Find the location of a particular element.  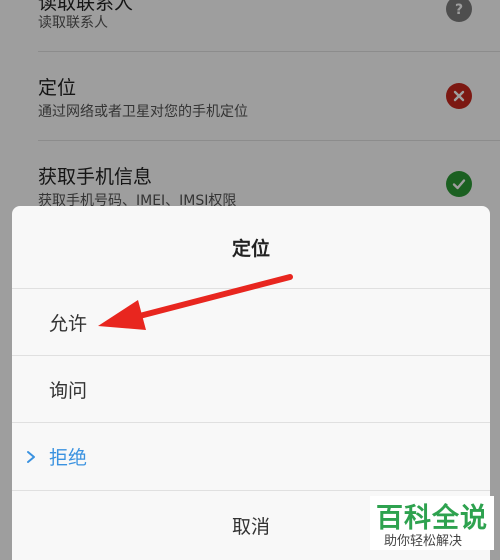

option-deny: 拒绝 is located at coordinates (251, 456).